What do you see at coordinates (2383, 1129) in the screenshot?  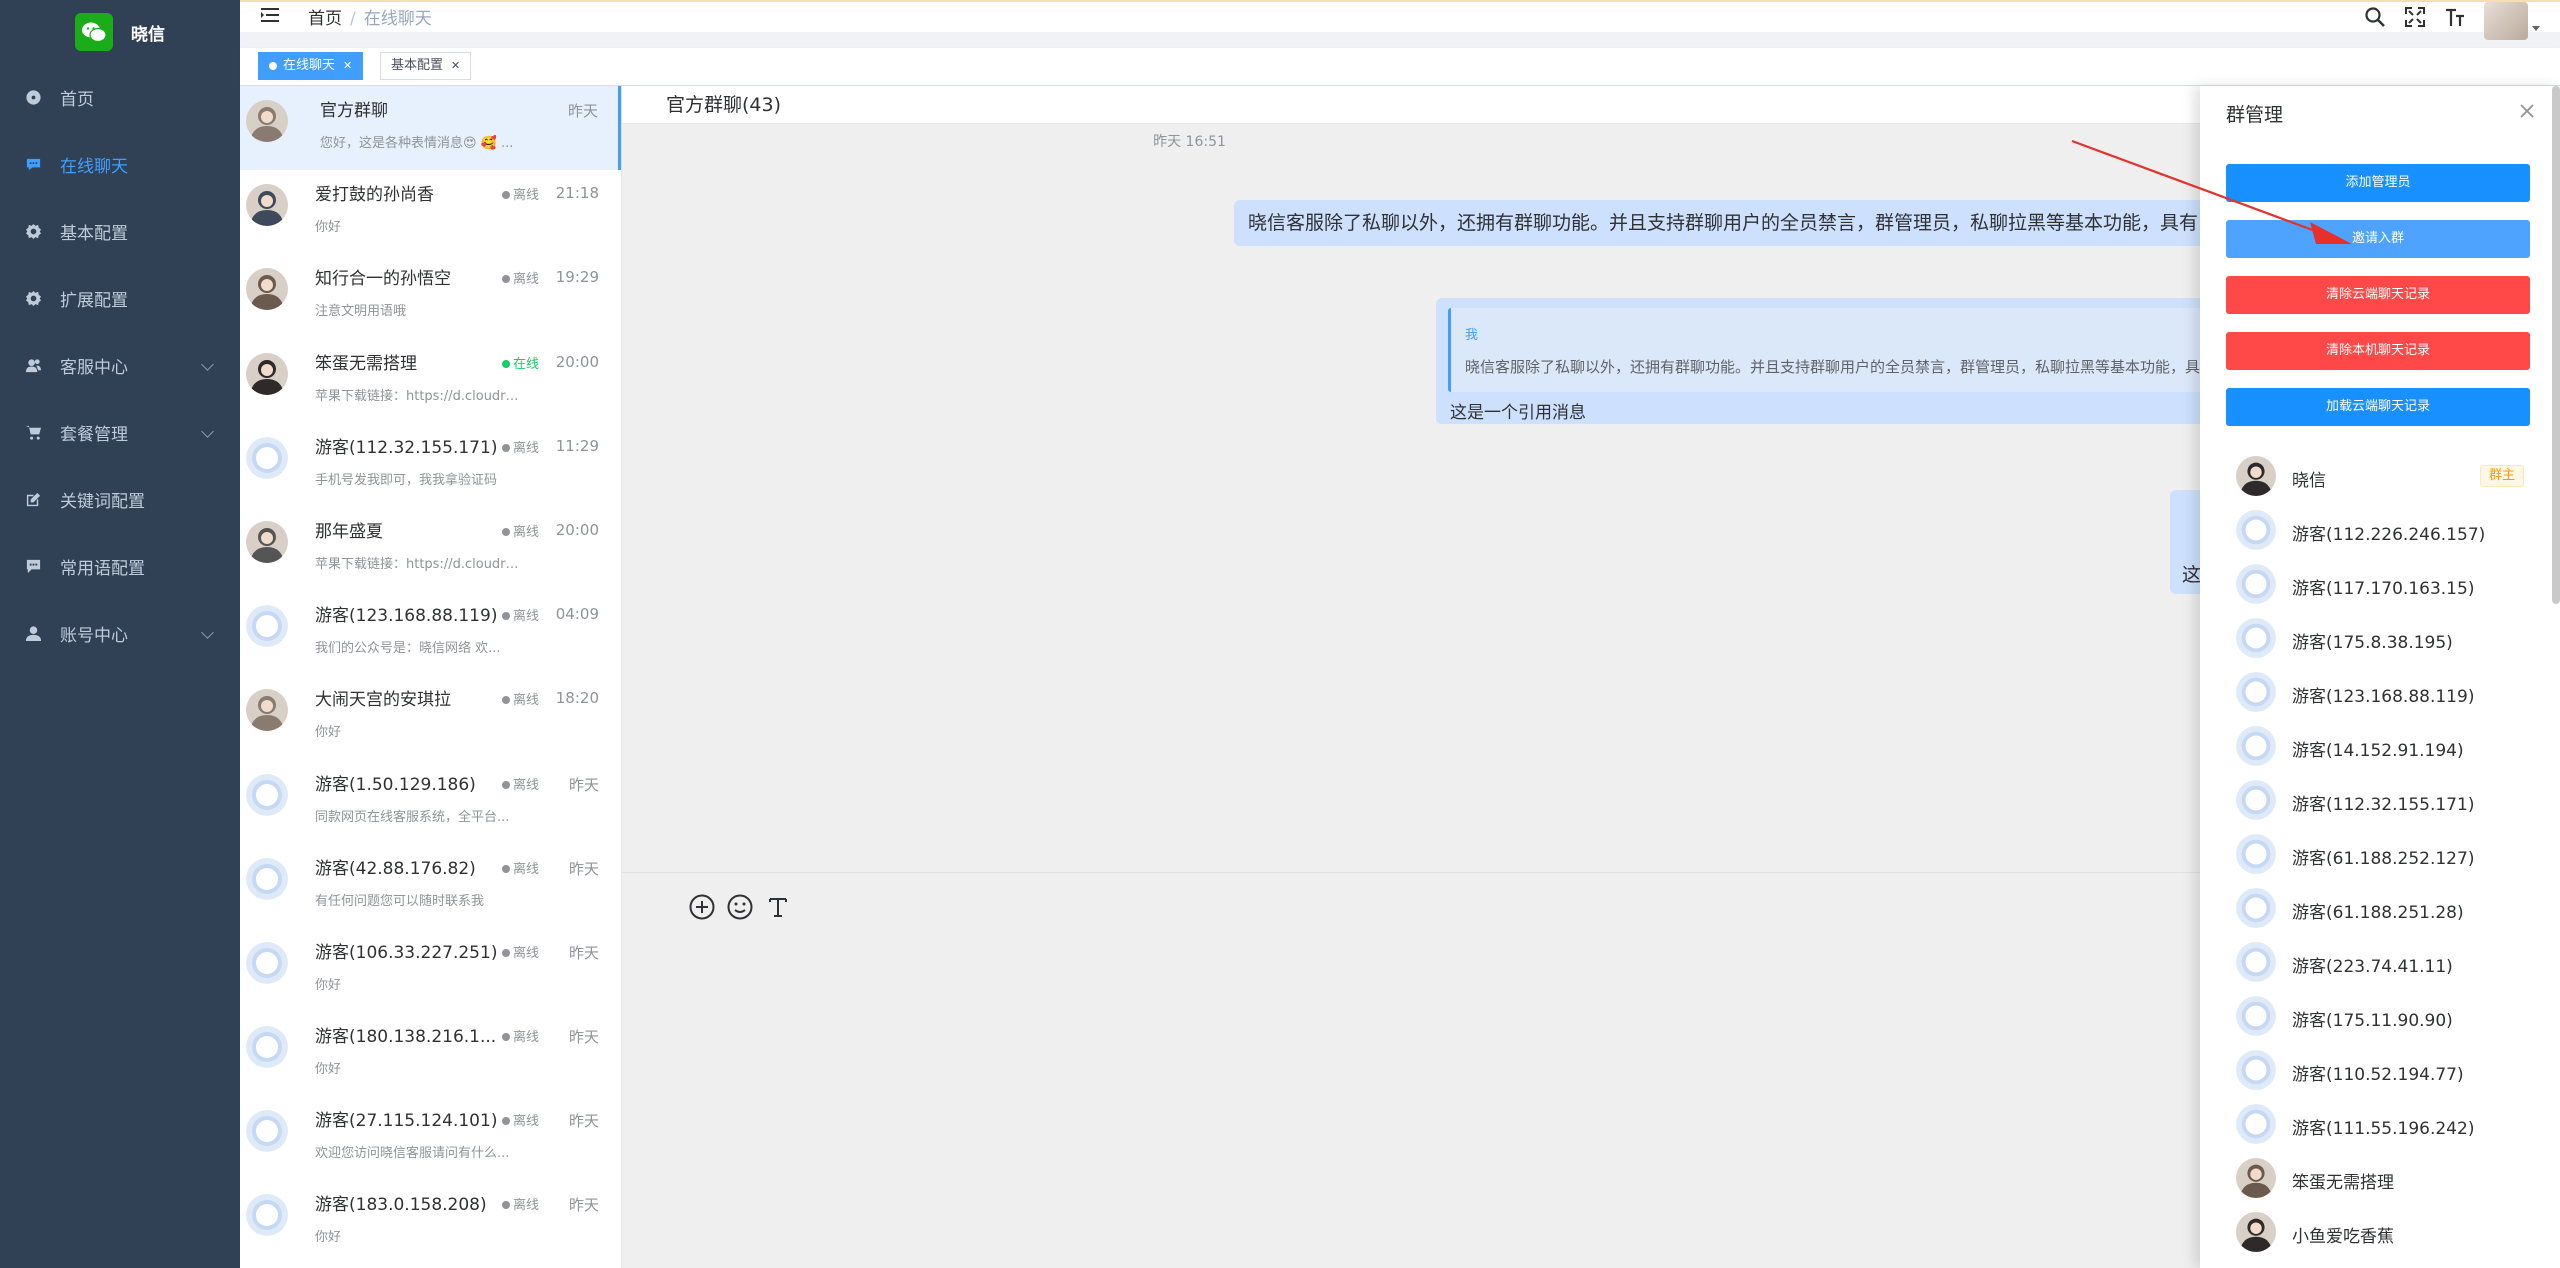 I see `member-name: 游客(111.55.196.242)` at bounding box center [2383, 1129].